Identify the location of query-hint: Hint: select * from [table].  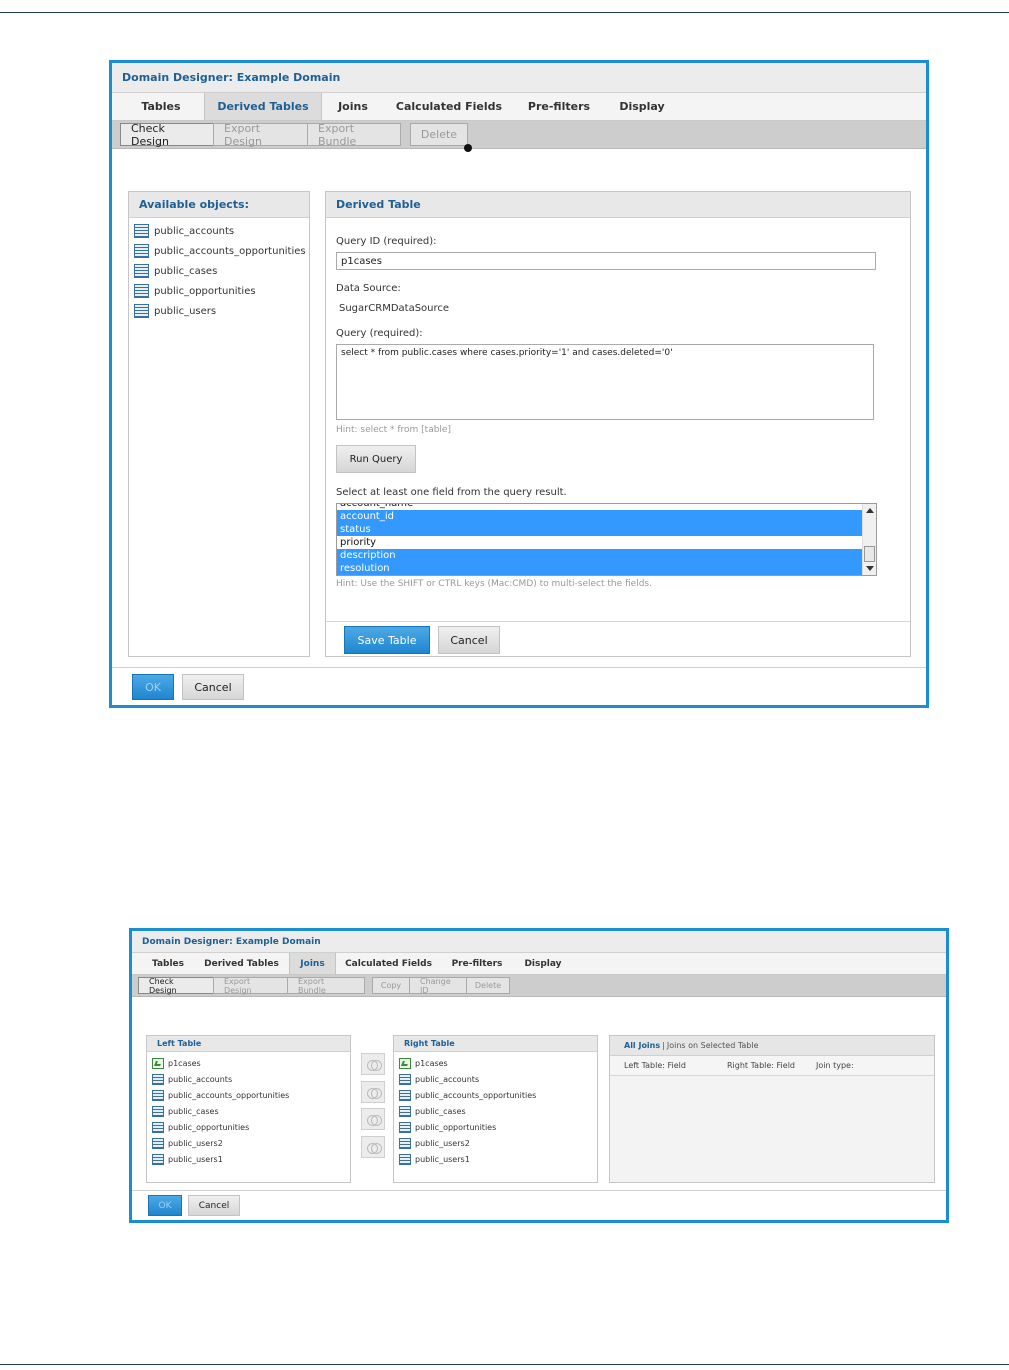
(393, 430).